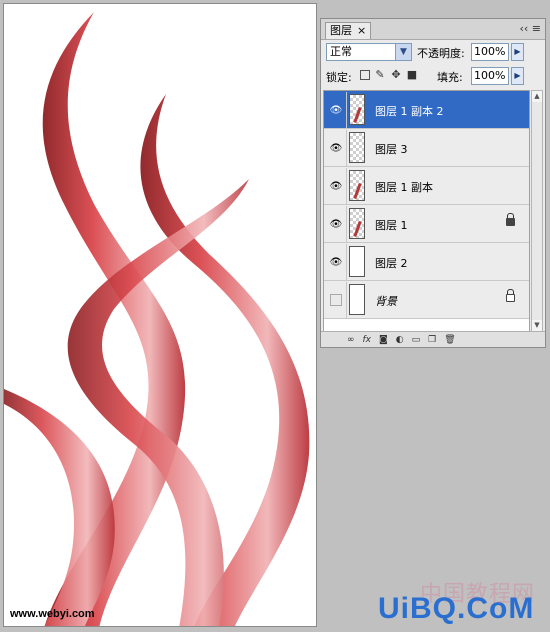 This screenshot has height=632, width=550. Describe the element at coordinates (517, 76) in the screenshot. I see `fill-slider-button: ▶` at that location.